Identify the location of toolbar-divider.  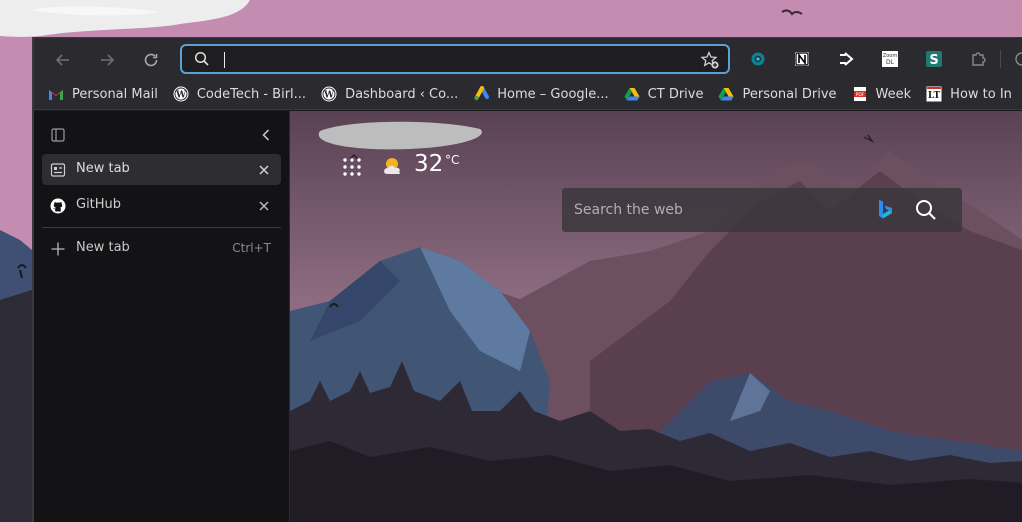
(1000, 59).